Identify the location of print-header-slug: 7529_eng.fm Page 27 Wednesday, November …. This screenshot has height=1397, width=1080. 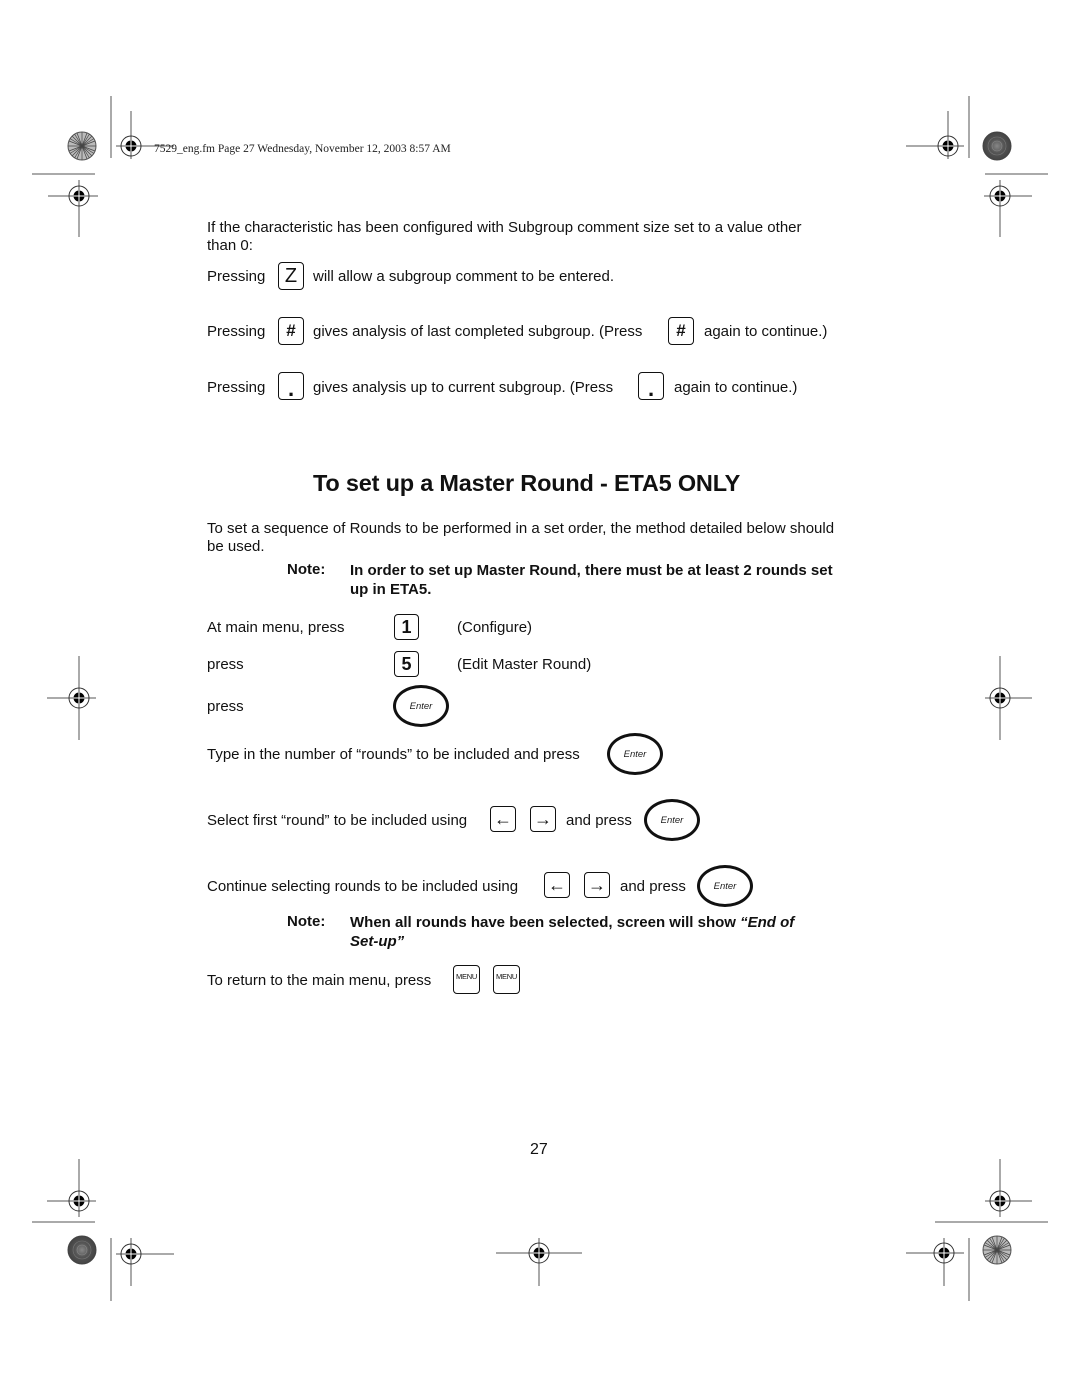
(302, 149).